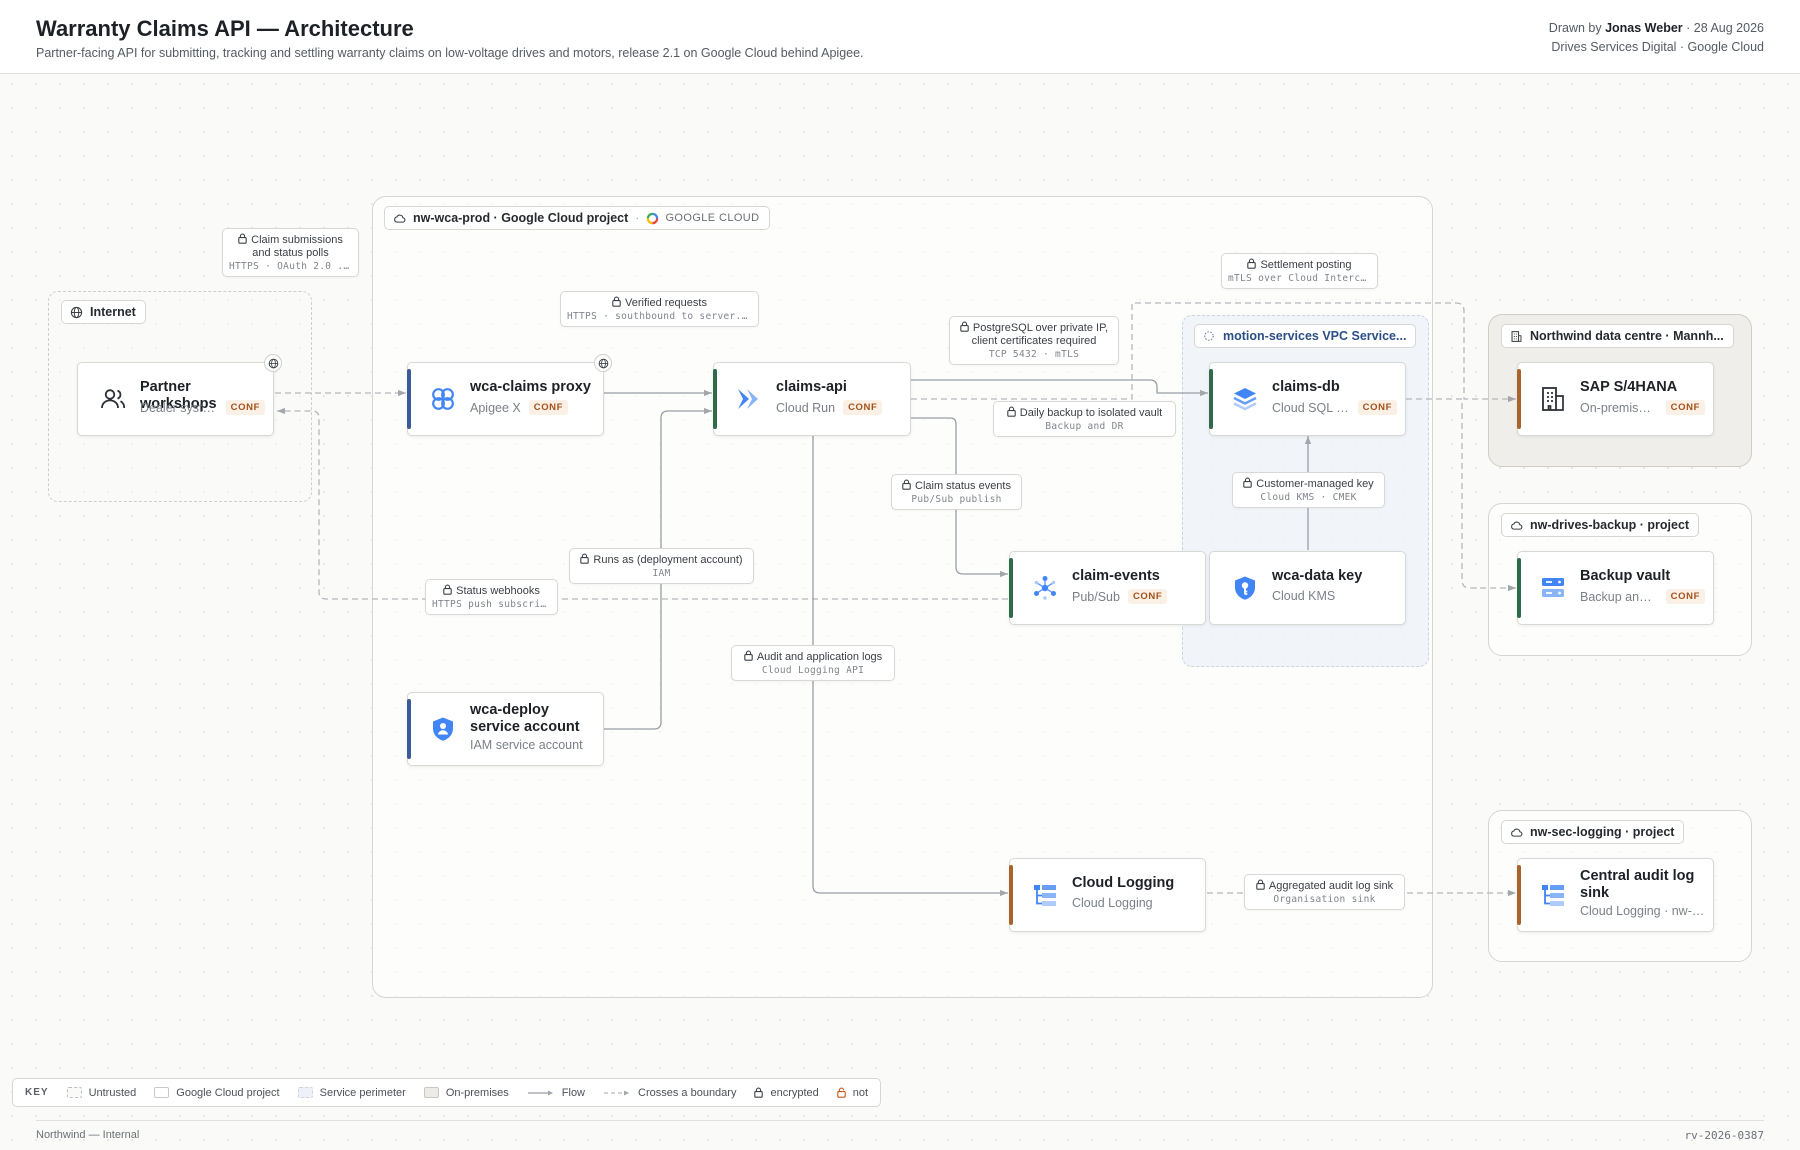 Image resolution: width=1800 pixels, height=1150 pixels. I want to click on node-cloud-logging: Cloud Logging Cloud Logging, so click(1107, 895).